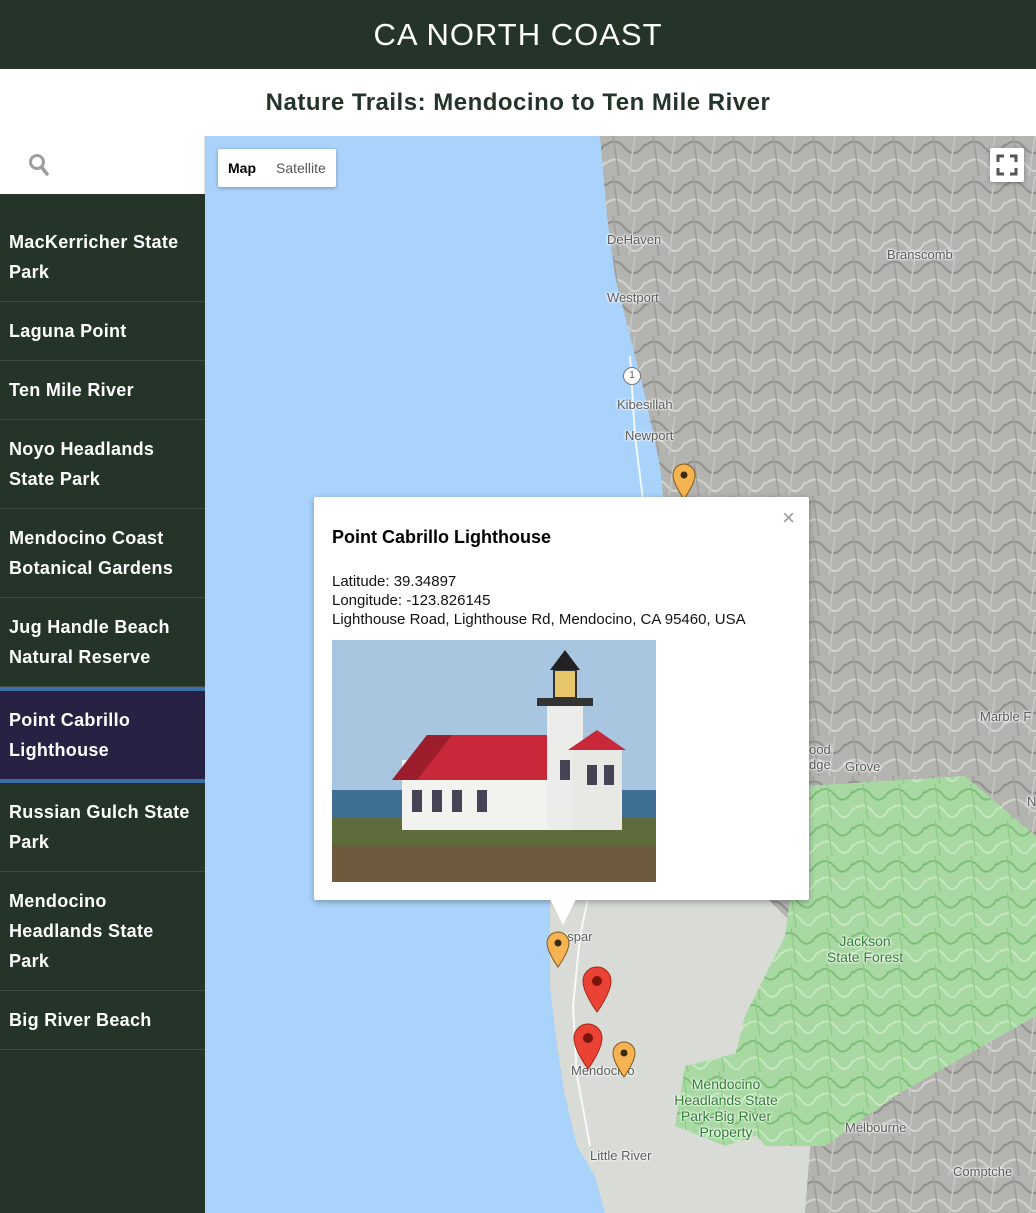 This screenshot has width=1036, height=1213. Describe the element at coordinates (820, 749) in the screenshot. I see `place-label-wood: ood` at that location.